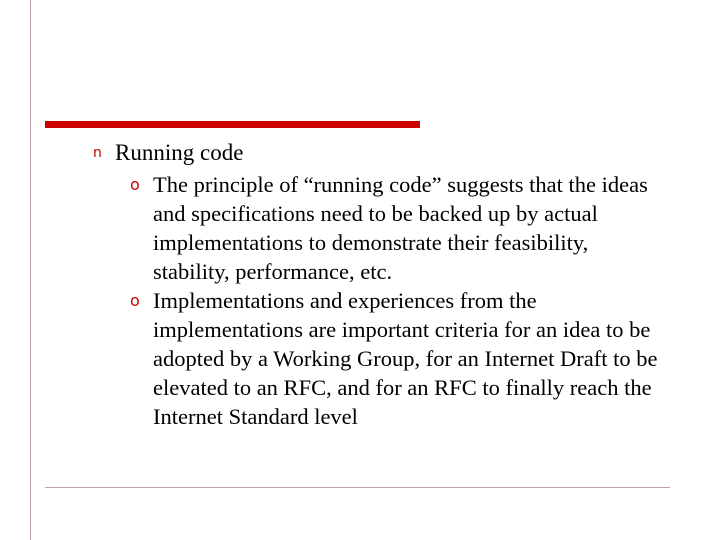 The image size is (720, 540). What do you see at coordinates (179, 152) in the screenshot?
I see `list-item-text: Running code` at bounding box center [179, 152].